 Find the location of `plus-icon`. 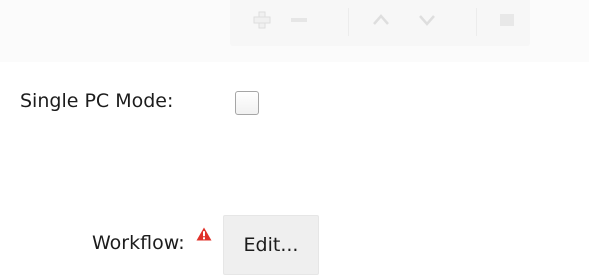

plus-icon is located at coordinates (262, 20).